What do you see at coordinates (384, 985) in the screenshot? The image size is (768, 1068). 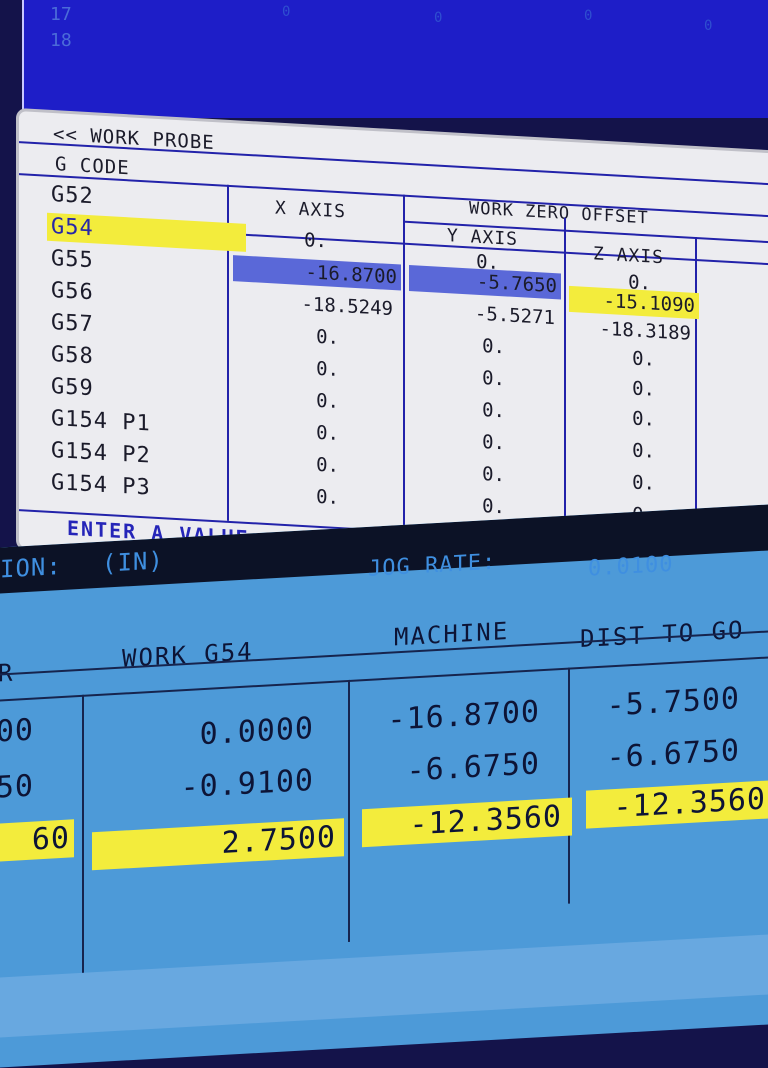 I see `bottom-strip` at bounding box center [384, 985].